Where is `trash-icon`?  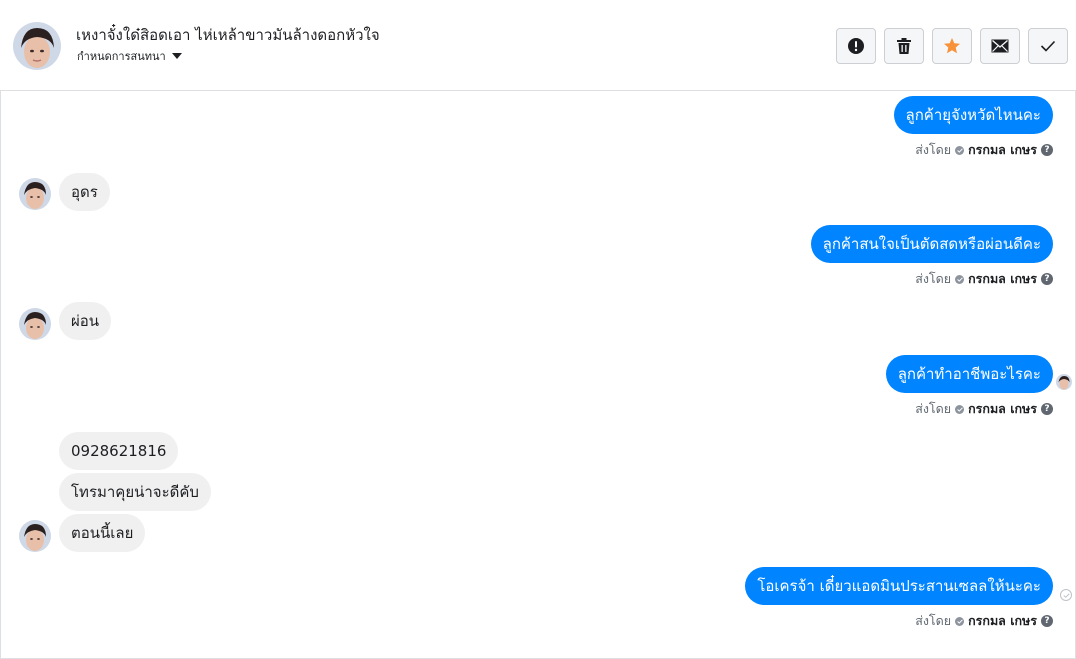 trash-icon is located at coordinates (904, 46).